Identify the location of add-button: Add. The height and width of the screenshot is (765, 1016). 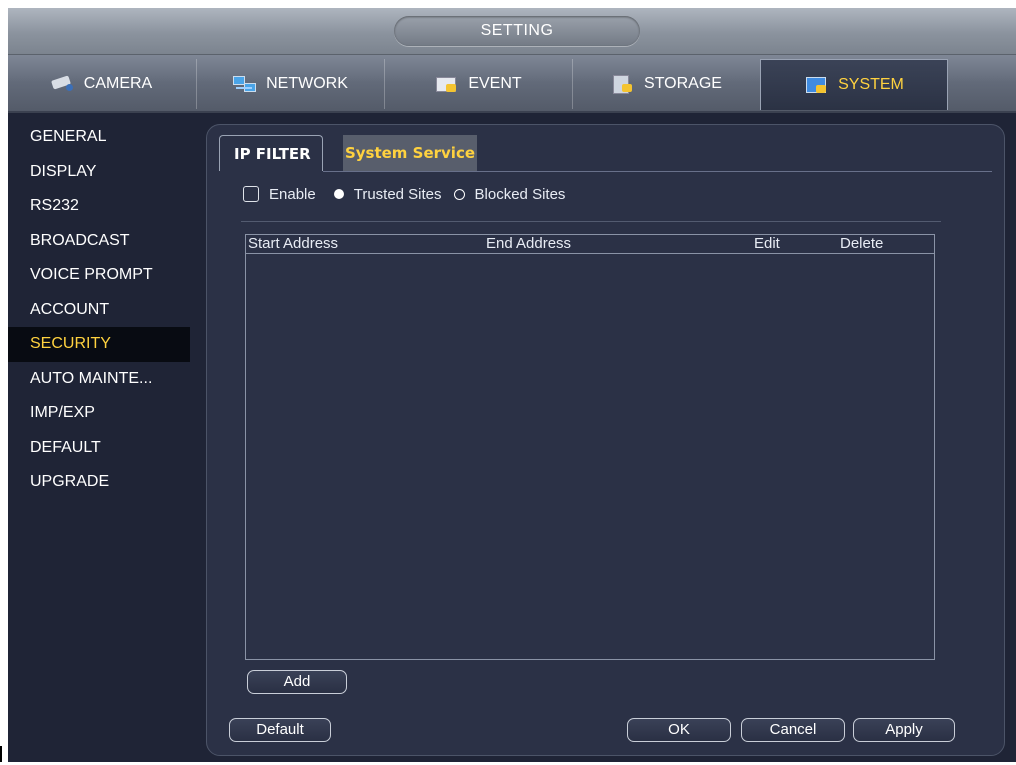
(297, 682).